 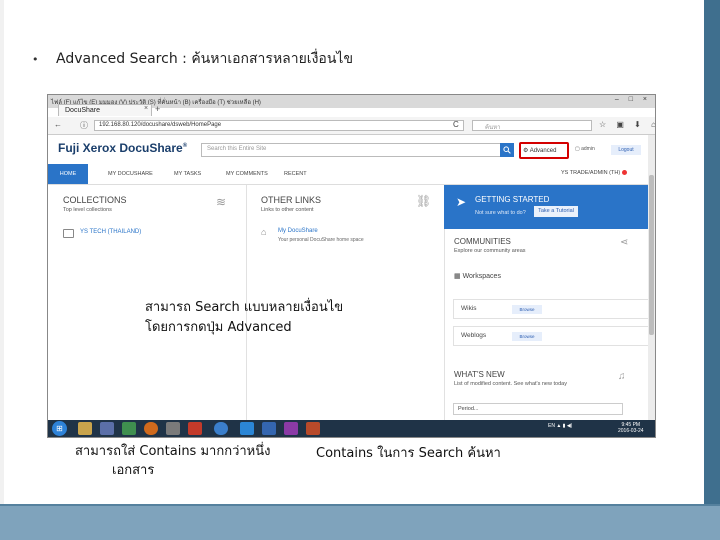 What do you see at coordinates (532, 125) in the screenshot?
I see `browser-search-input: ค้นหา` at bounding box center [532, 125].